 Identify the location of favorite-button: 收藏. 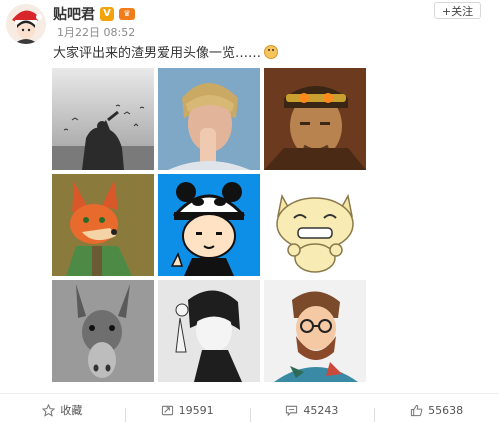
(62, 410).